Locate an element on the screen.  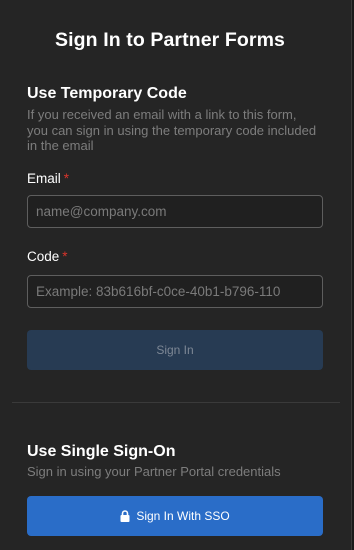
code-label-text: Code is located at coordinates (43, 256).